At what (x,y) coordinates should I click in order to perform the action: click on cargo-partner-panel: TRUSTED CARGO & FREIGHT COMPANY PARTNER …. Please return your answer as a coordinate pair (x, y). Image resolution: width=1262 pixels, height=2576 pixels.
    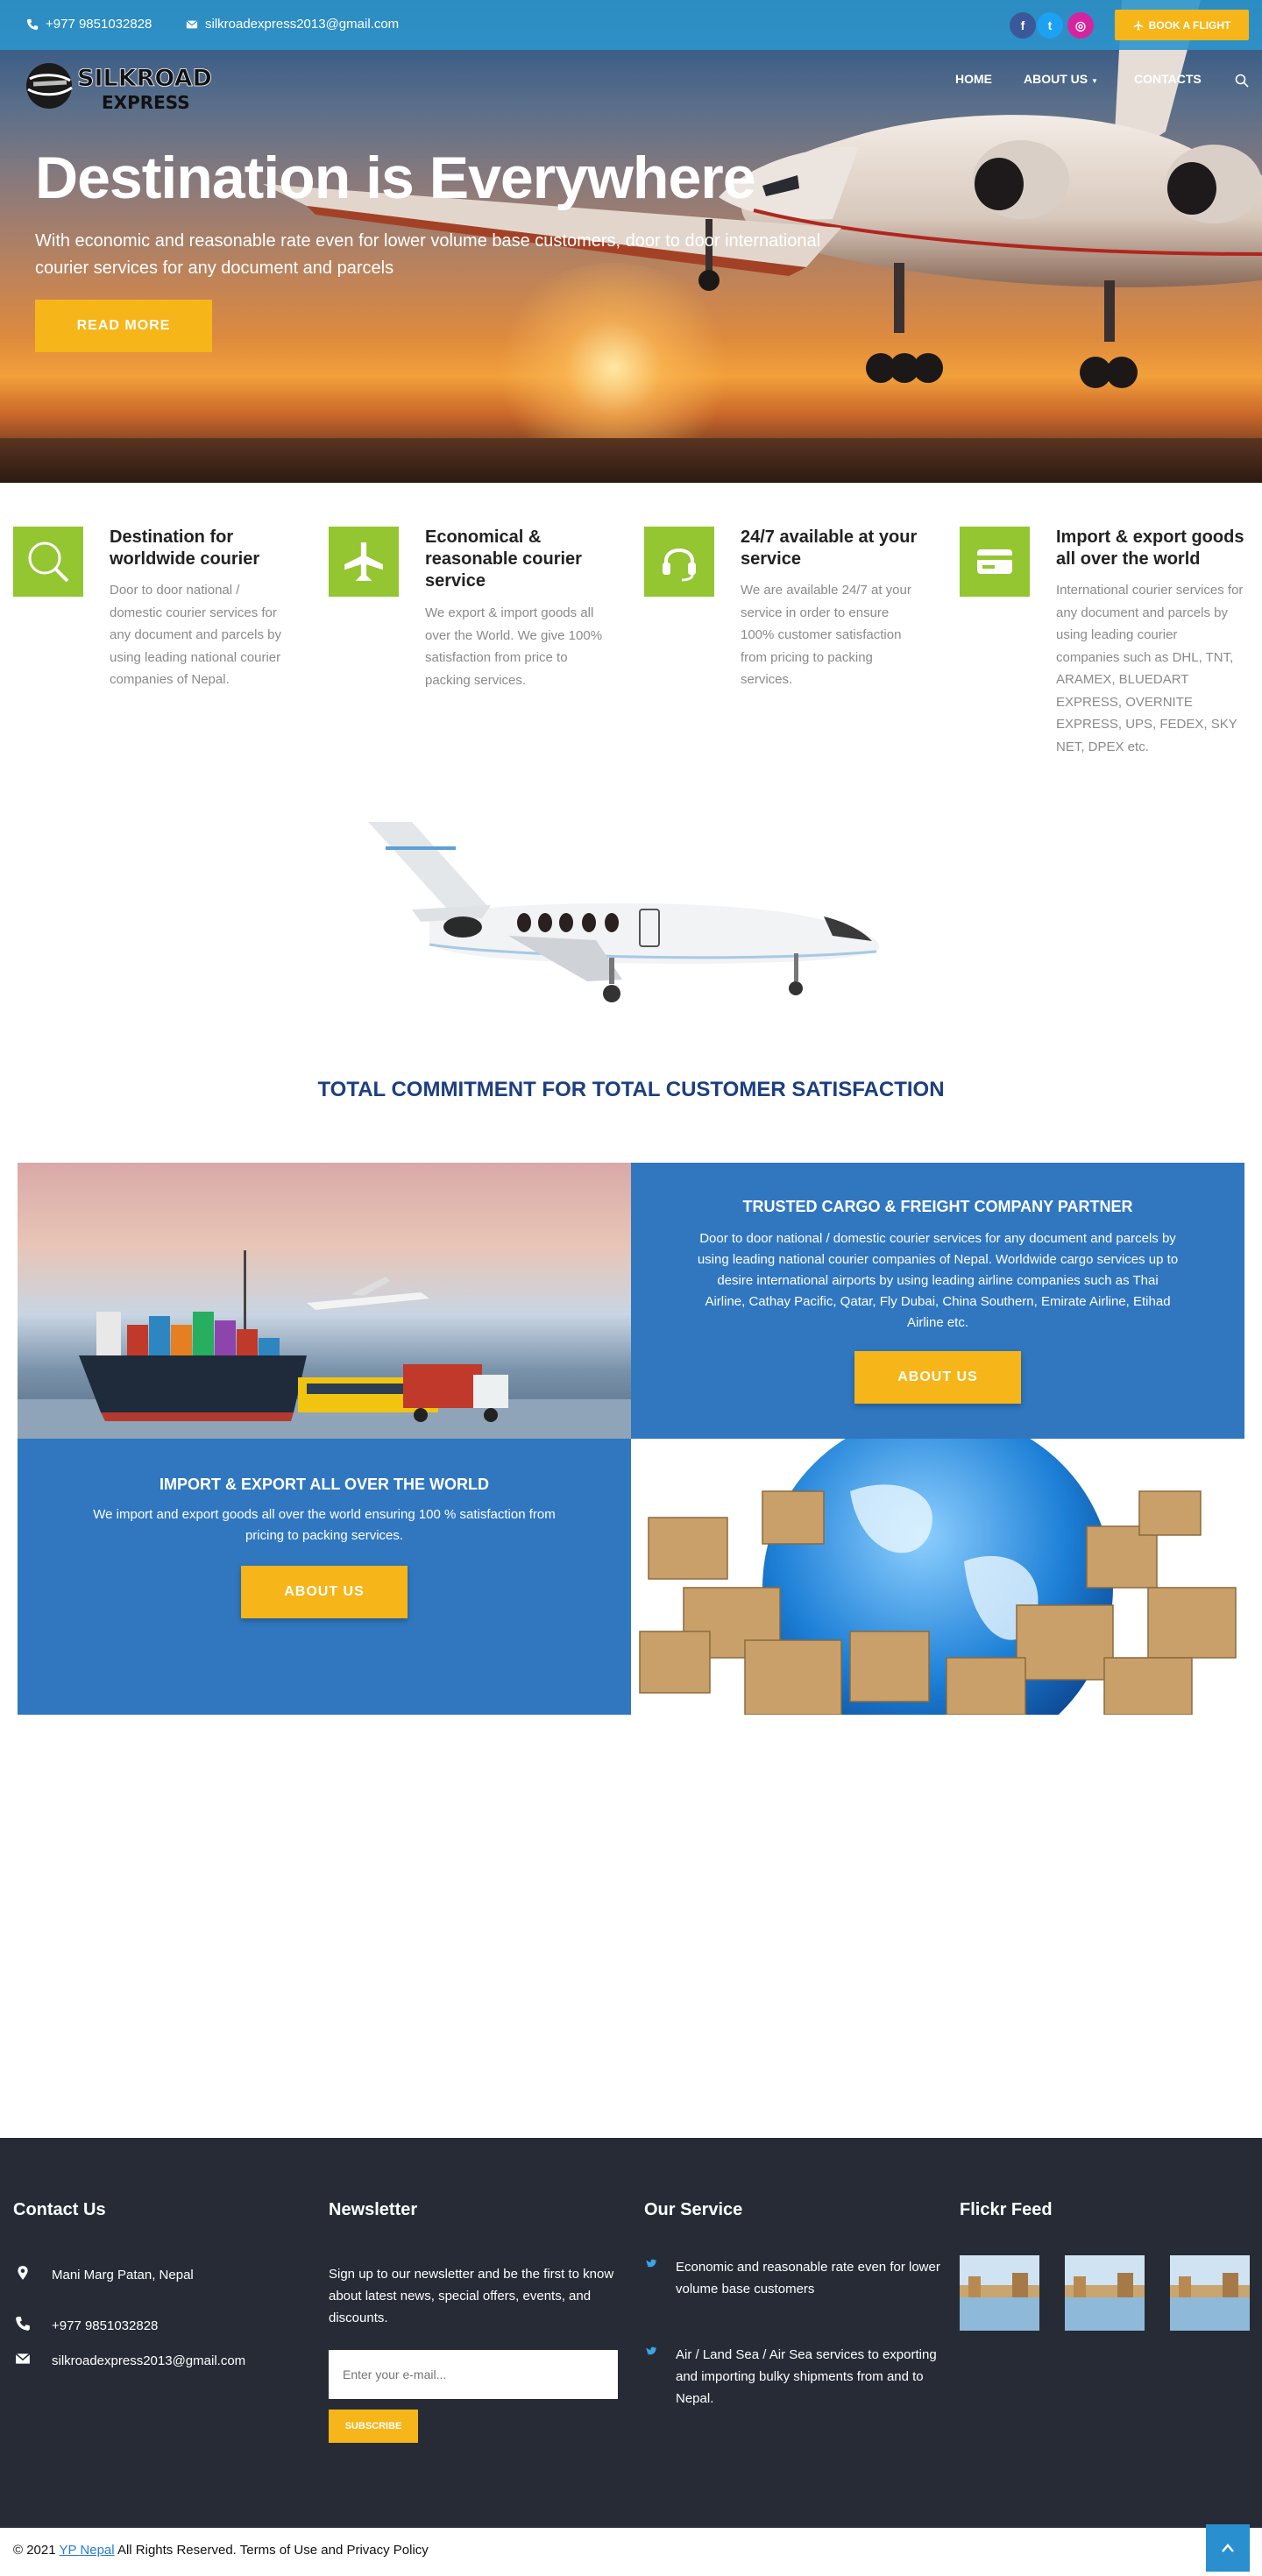
    Looking at the image, I should click on (937, 1301).